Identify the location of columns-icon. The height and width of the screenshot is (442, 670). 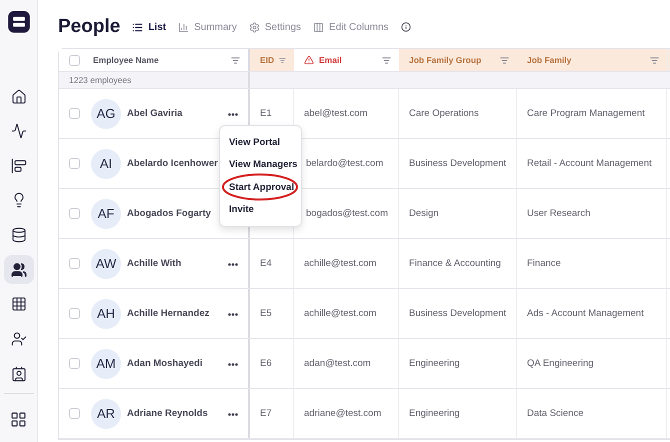
(318, 27).